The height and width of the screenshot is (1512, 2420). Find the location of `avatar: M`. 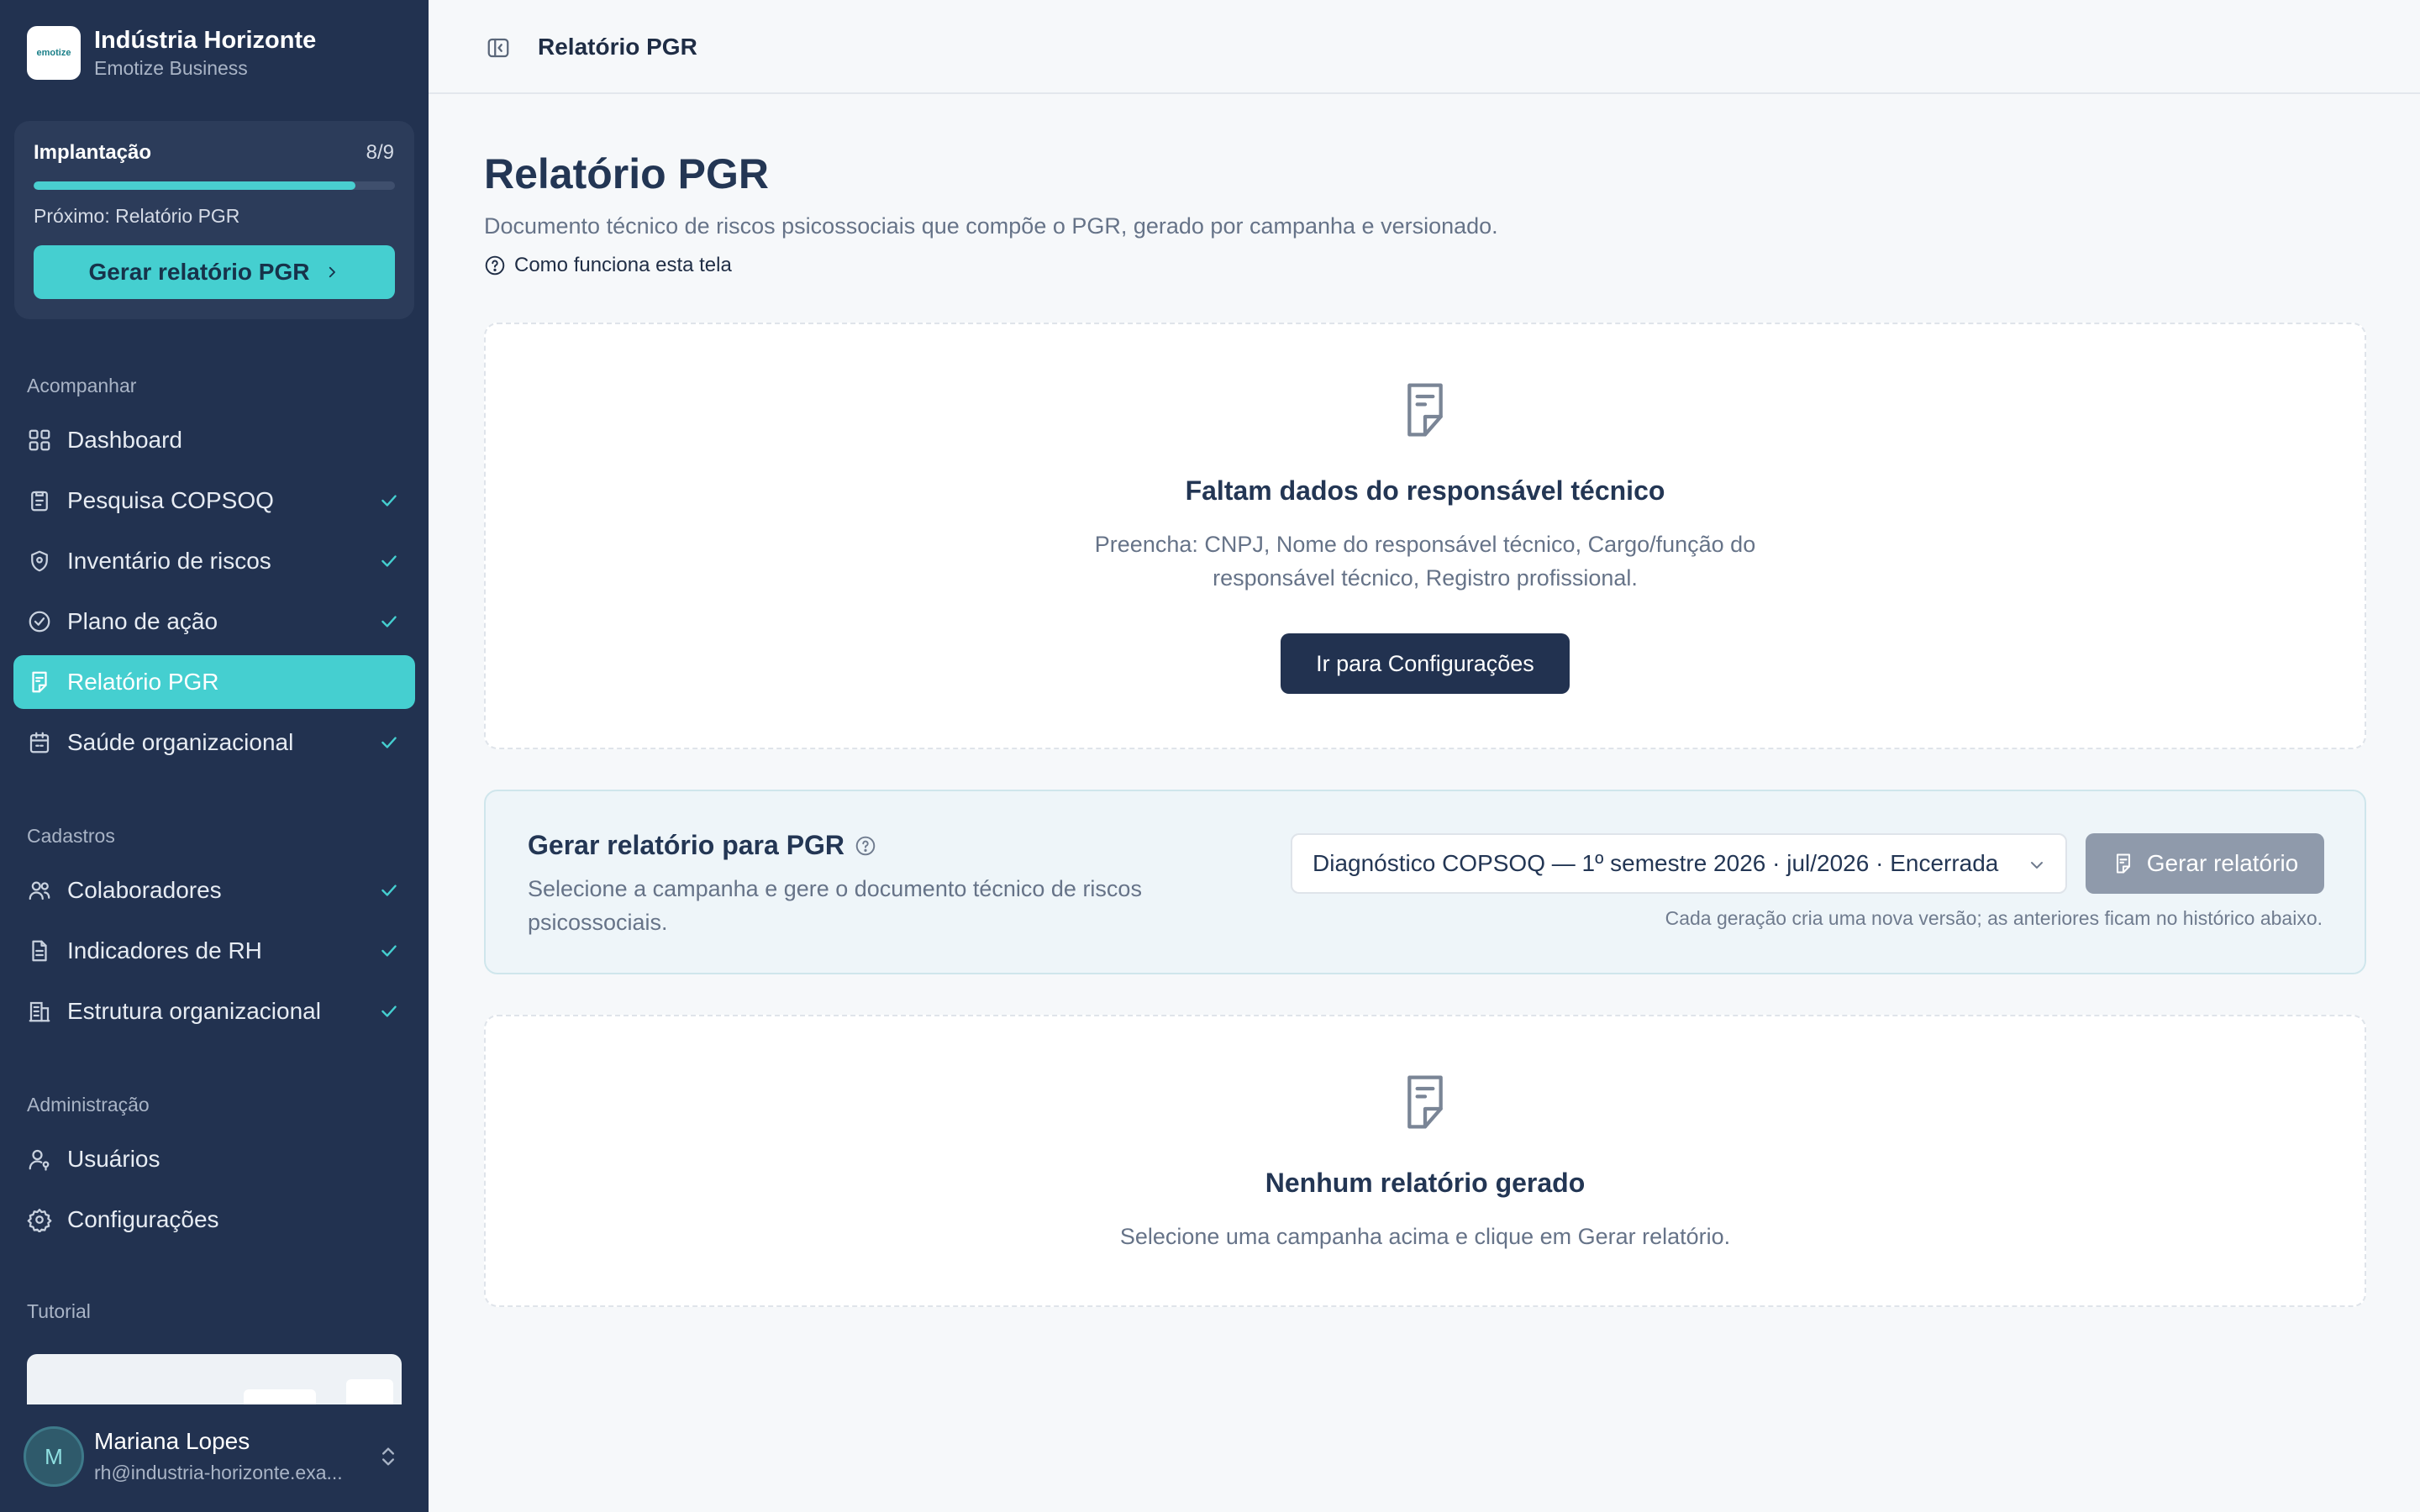

avatar: M is located at coordinates (54, 1456).